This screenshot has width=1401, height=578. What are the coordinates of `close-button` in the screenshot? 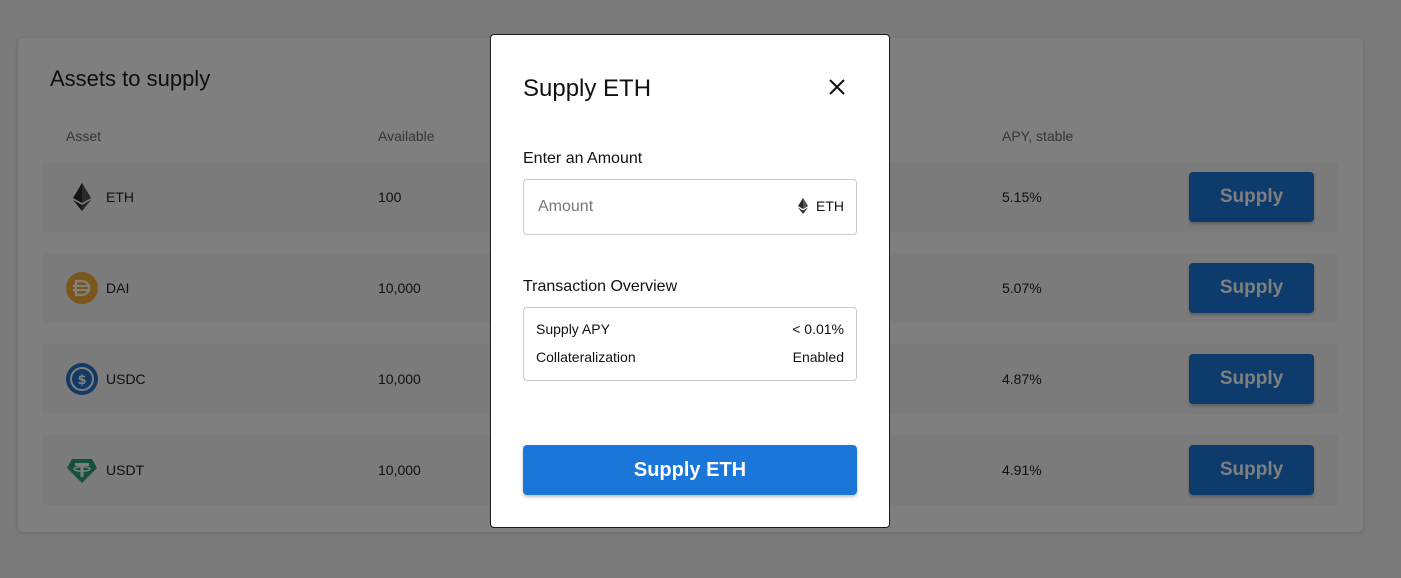 It's located at (837, 89).